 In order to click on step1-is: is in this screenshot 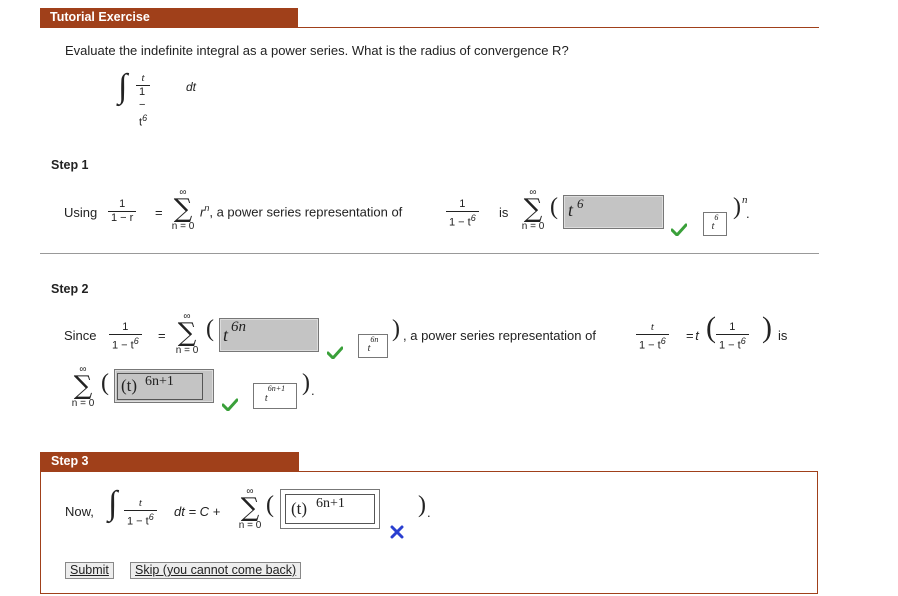, I will do `click(504, 212)`.